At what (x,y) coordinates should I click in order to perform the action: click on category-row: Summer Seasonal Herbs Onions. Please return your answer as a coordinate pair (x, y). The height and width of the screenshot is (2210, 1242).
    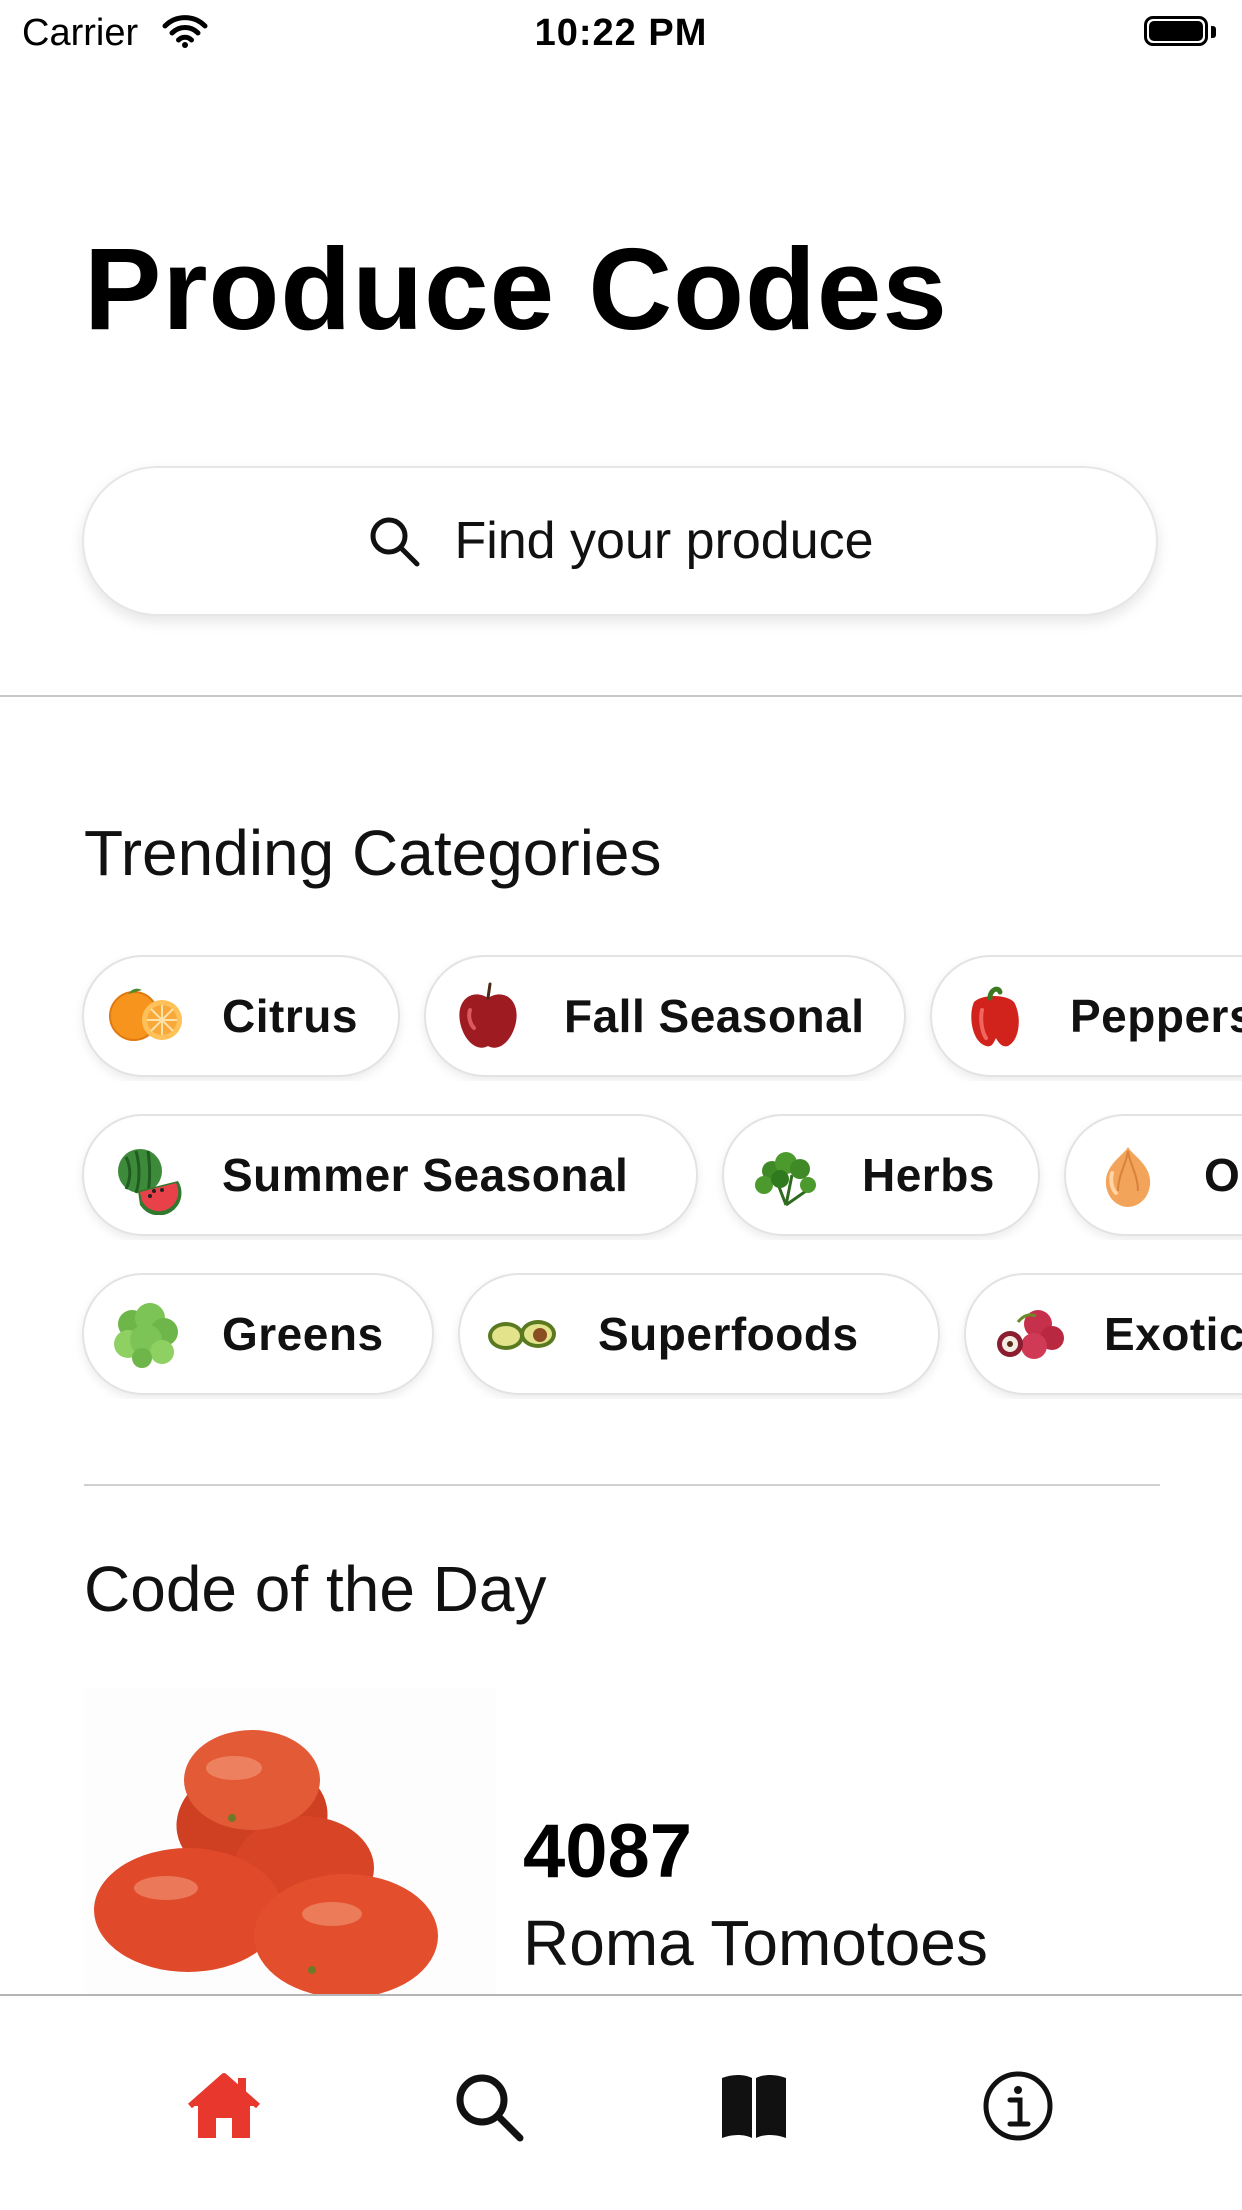
    Looking at the image, I should click on (621, 1177).